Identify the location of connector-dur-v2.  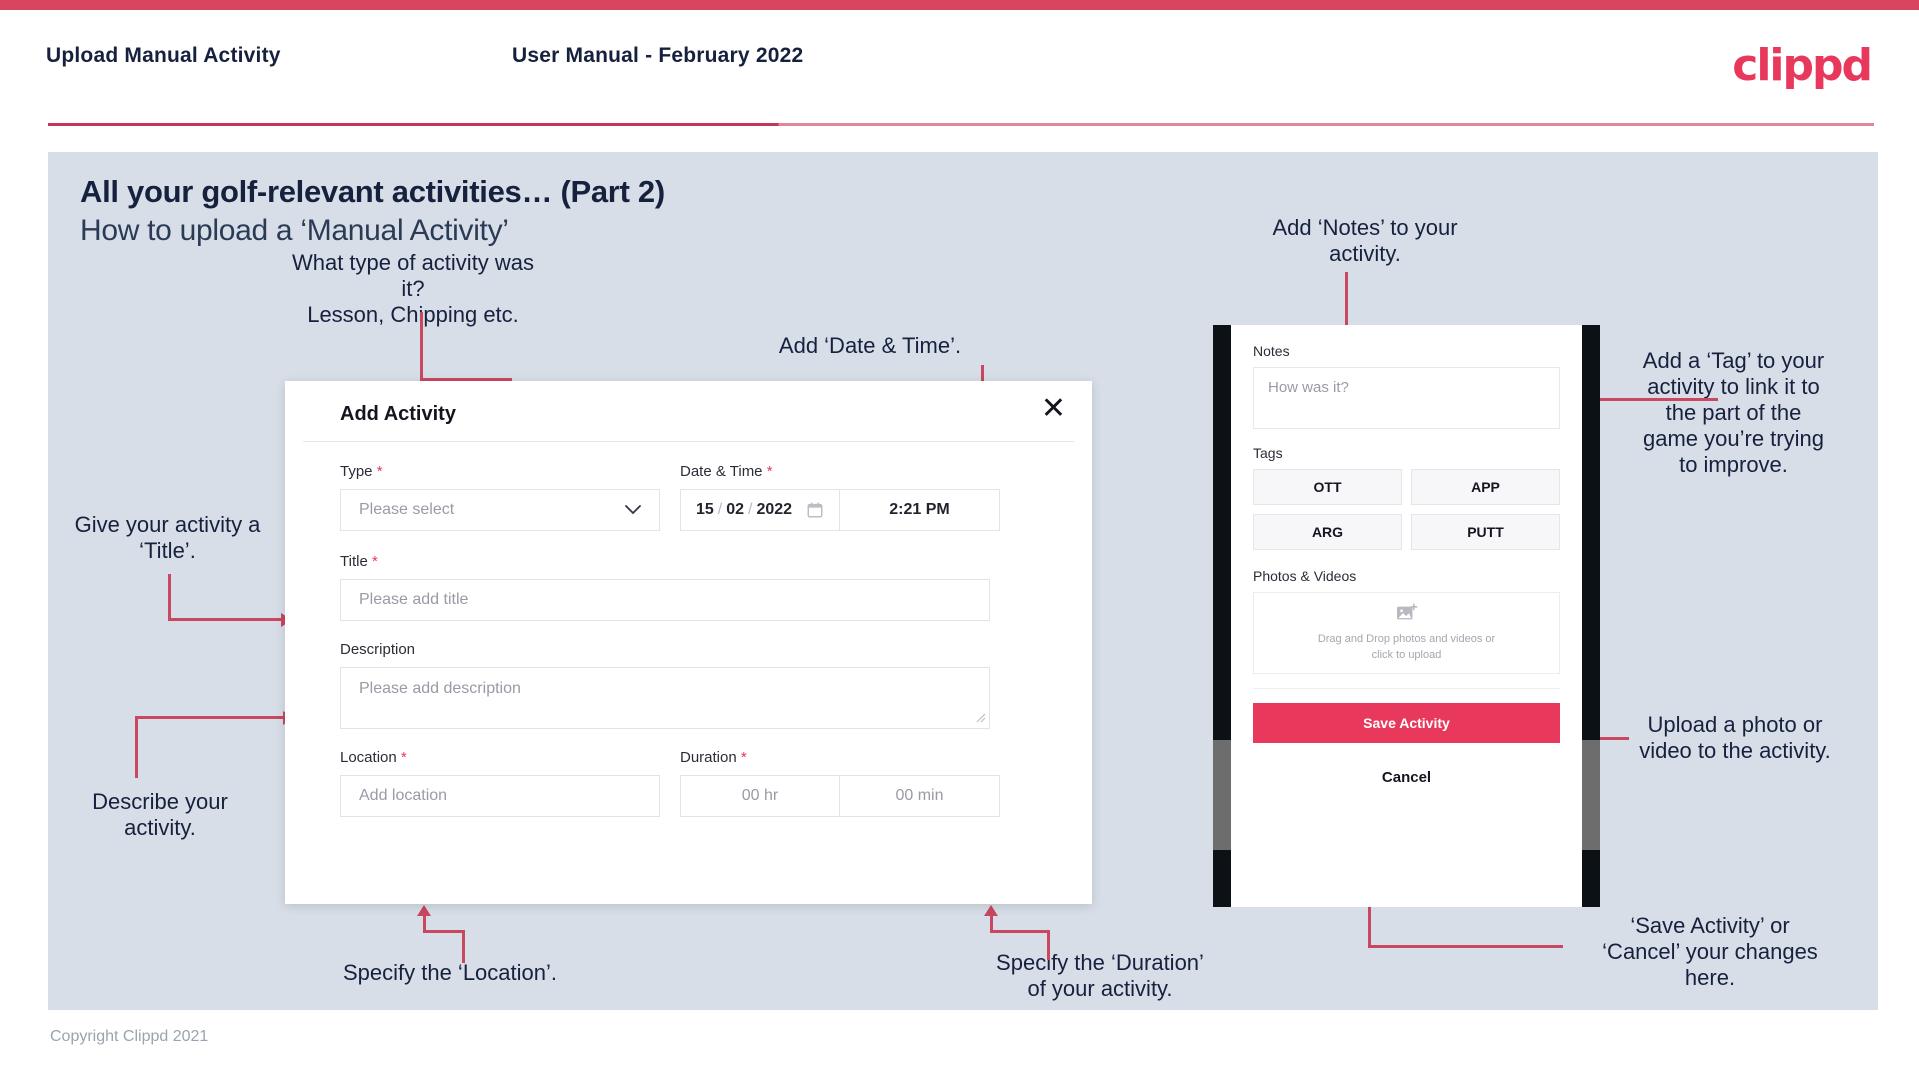
(991, 924).